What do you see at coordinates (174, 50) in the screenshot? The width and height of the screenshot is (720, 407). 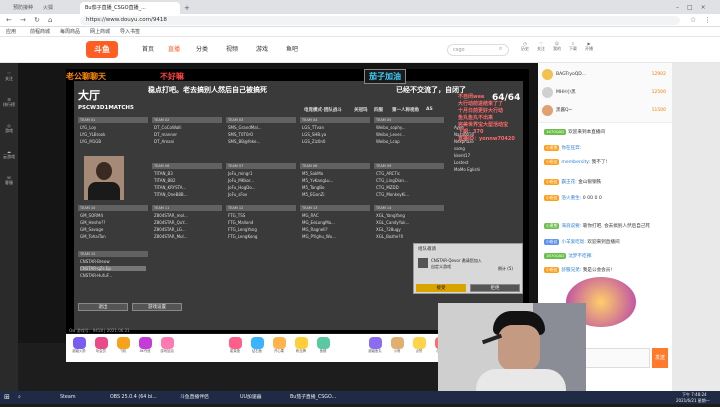 I see `nav-live: 直播` at bounding box center [174, 50].